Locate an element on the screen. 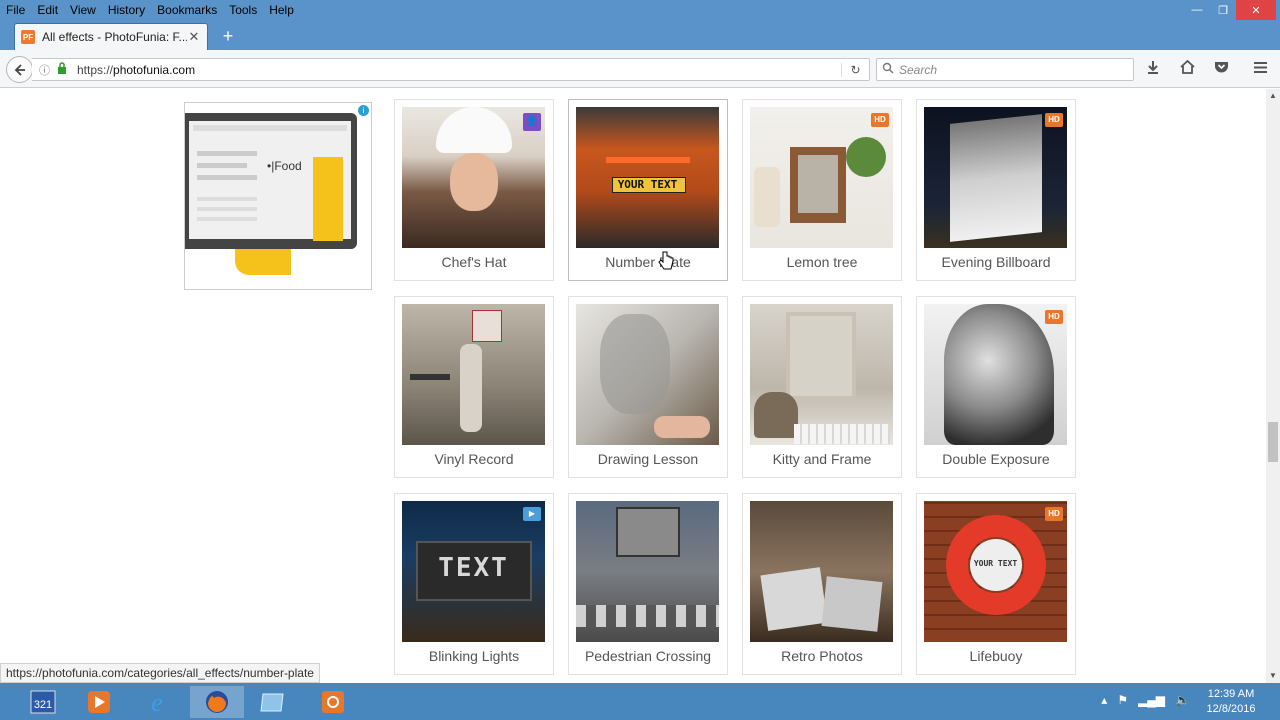 Image resolution: width=1280 pixels, height=720 pixels. drawing-lesson-thumbnail is located at coordinates (647, 374).